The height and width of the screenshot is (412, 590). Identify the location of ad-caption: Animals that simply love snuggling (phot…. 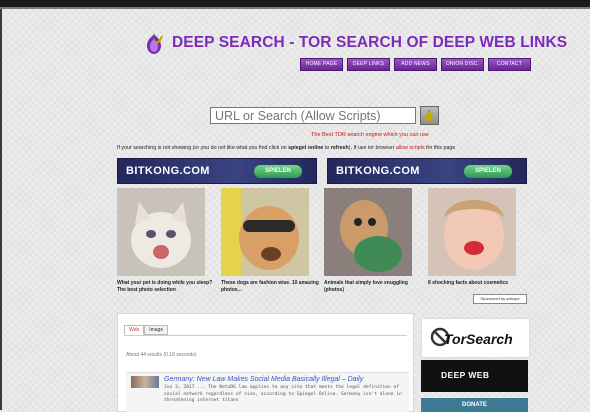
(374, 287).